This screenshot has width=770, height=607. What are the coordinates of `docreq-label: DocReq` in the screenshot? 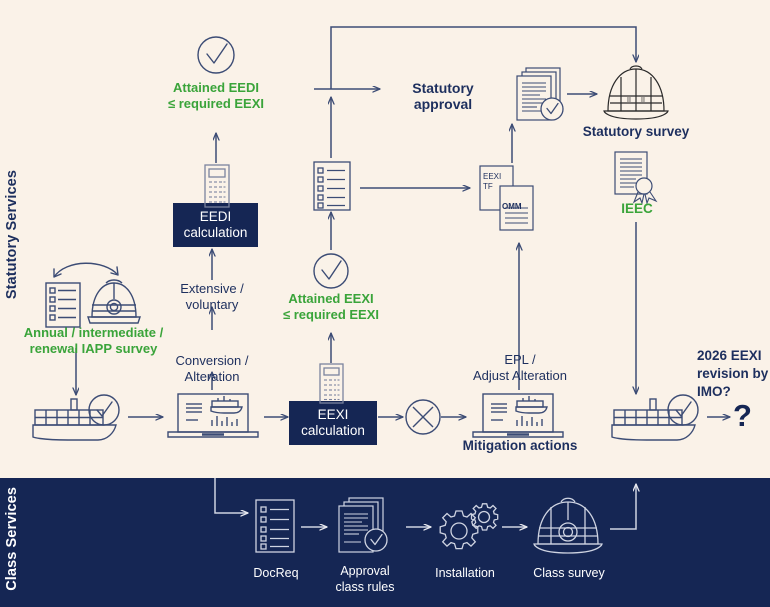 It's located at (276, 573).